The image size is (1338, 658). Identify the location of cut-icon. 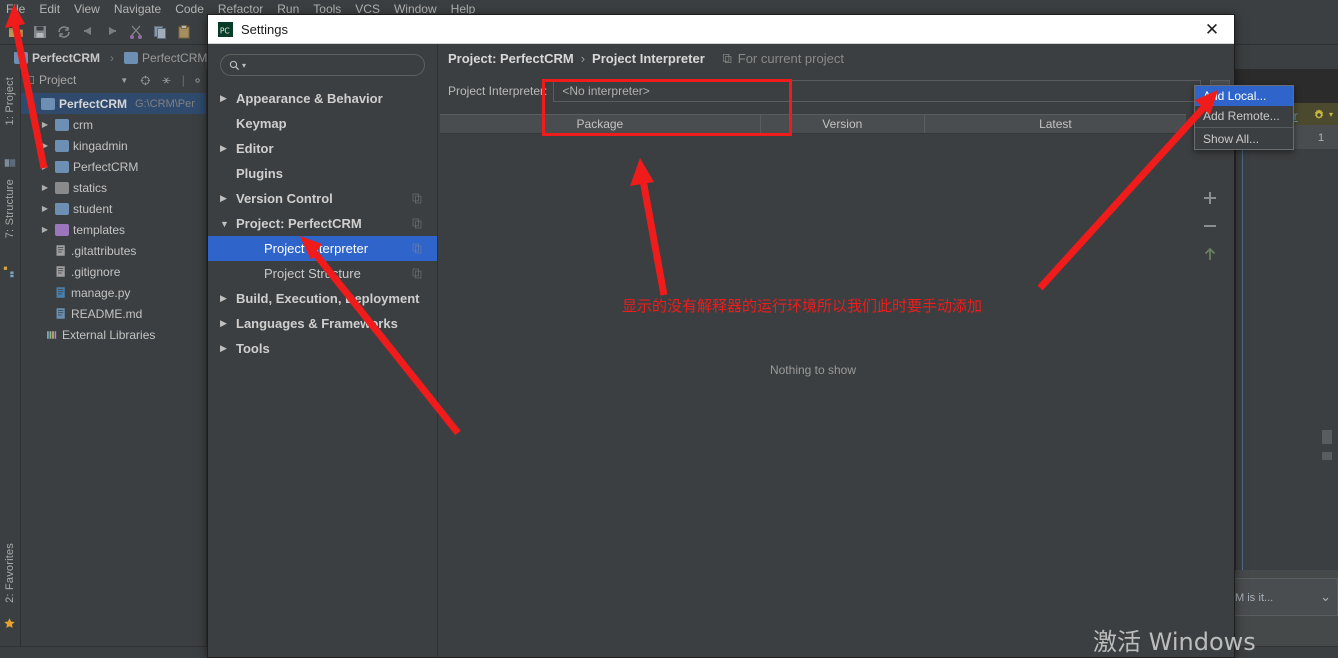
(136, 32).